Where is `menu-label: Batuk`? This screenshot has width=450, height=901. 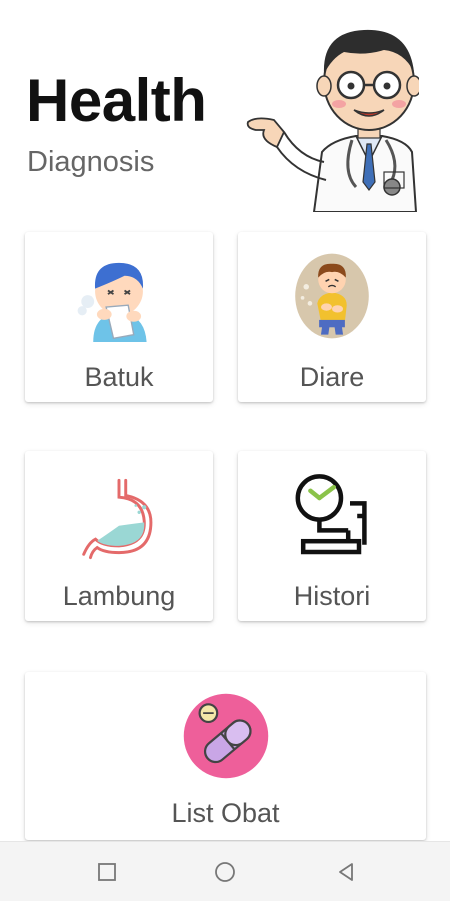 menu-label: Batuk is located at coordinates (119, 377).